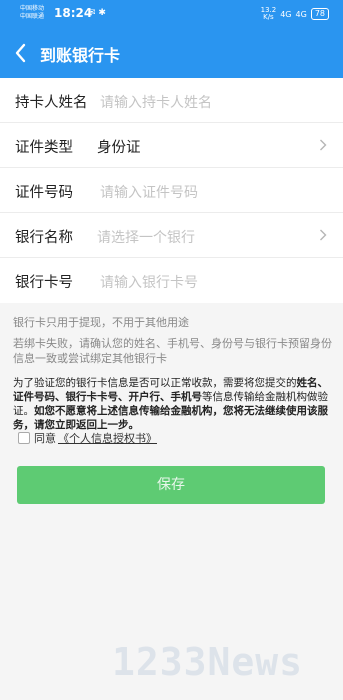  Describe the element at coordinates (156, 102) in the screenshot. I see `cardholder-input: 请输入持卡人姓名` at that location.